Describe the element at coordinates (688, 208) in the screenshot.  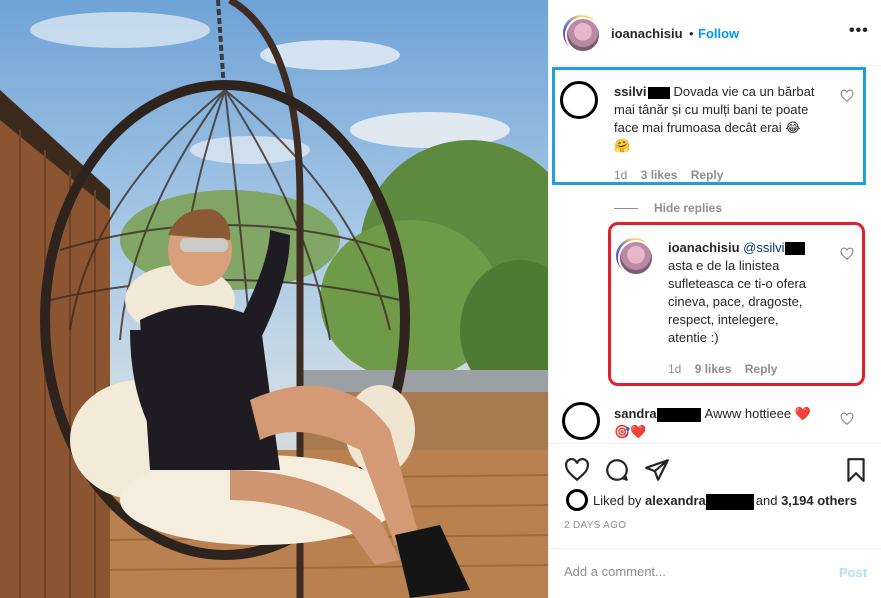
I see `hide-replies-label: Hide replies` at that location.